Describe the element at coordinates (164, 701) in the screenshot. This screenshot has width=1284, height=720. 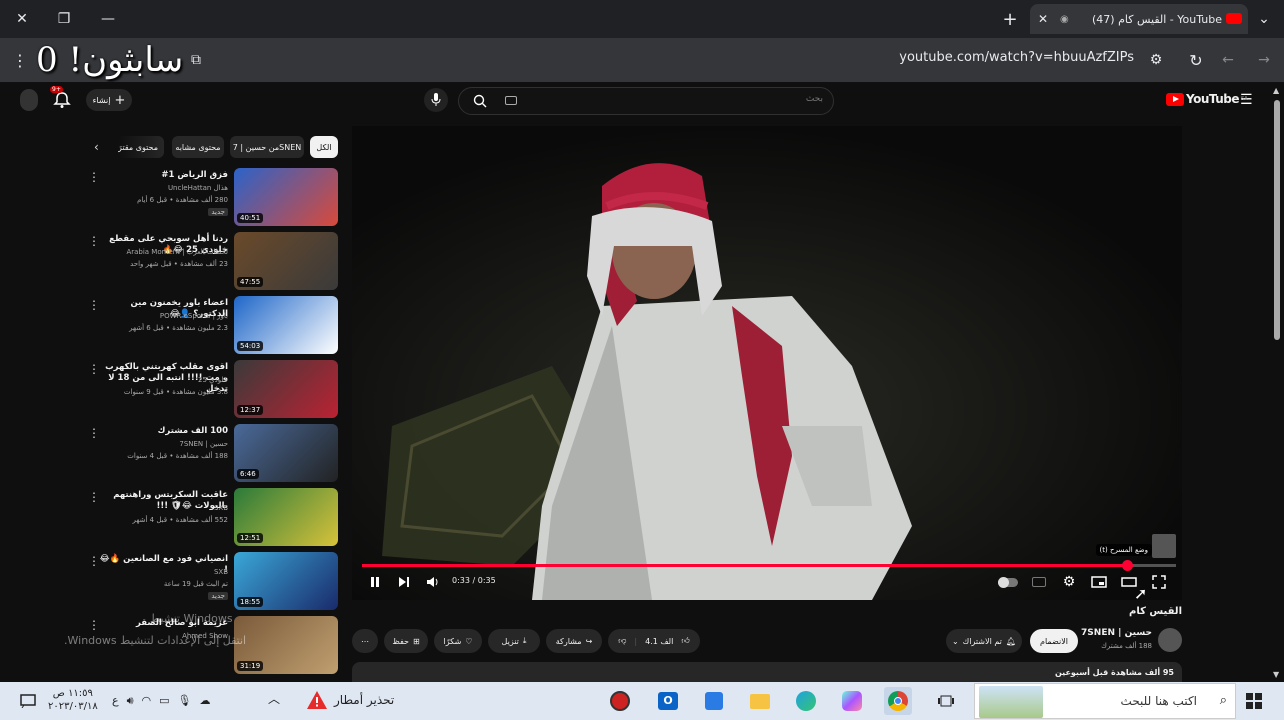
I see `battery-tray-icon: ▭` at that location.